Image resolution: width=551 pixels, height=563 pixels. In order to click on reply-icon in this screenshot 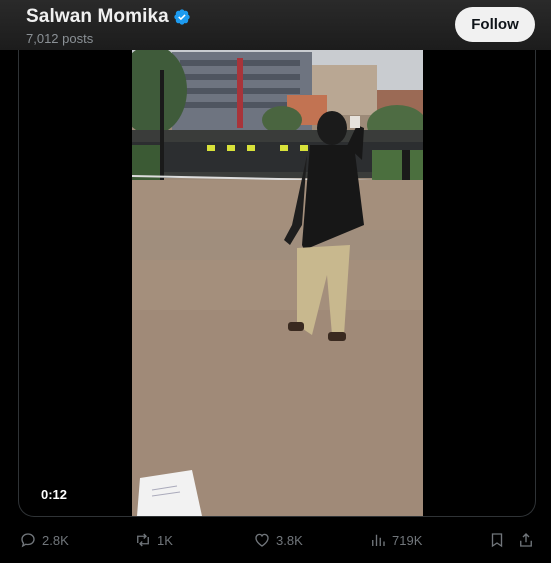, I will do `click(28, 540)`.